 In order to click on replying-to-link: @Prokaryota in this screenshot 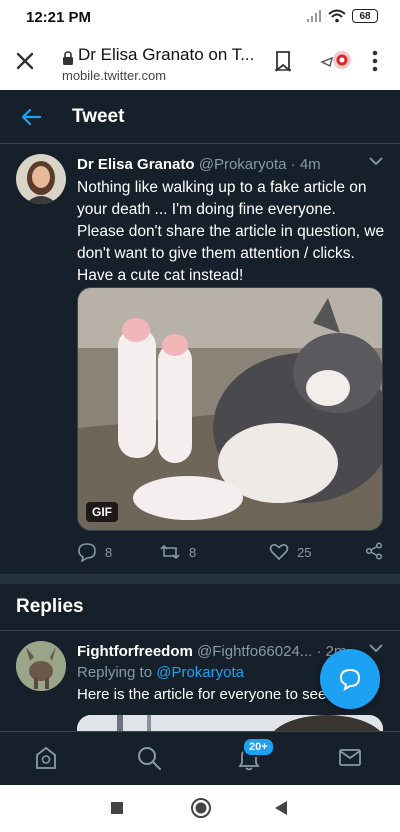, I will do `click(200, 672)`.